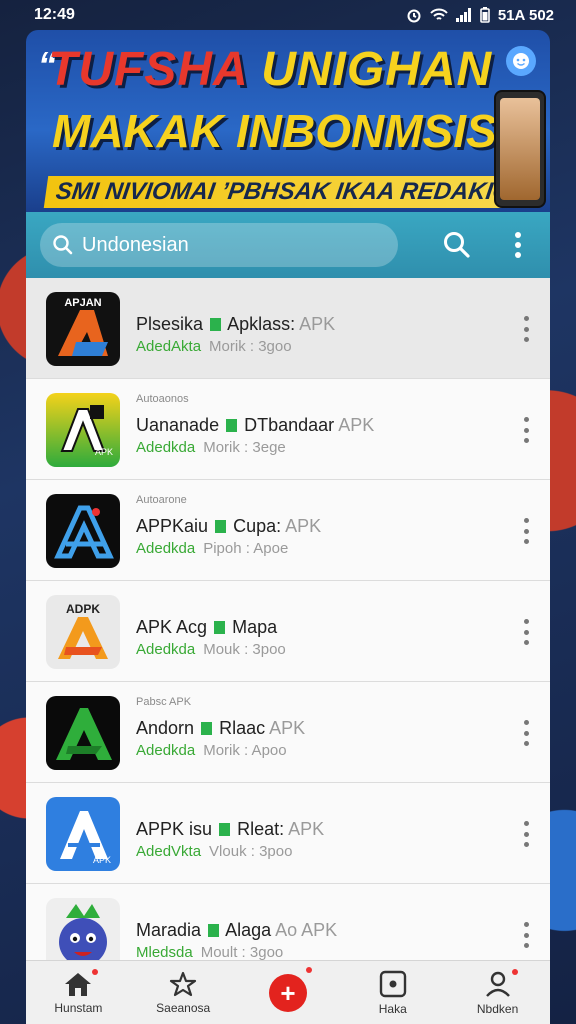 The height and width of the screenshot is (1024, 576). Describe the element at coordinates (244, 447) in the screenshot. I see `app-meta: Morik : 3ege` at that location.